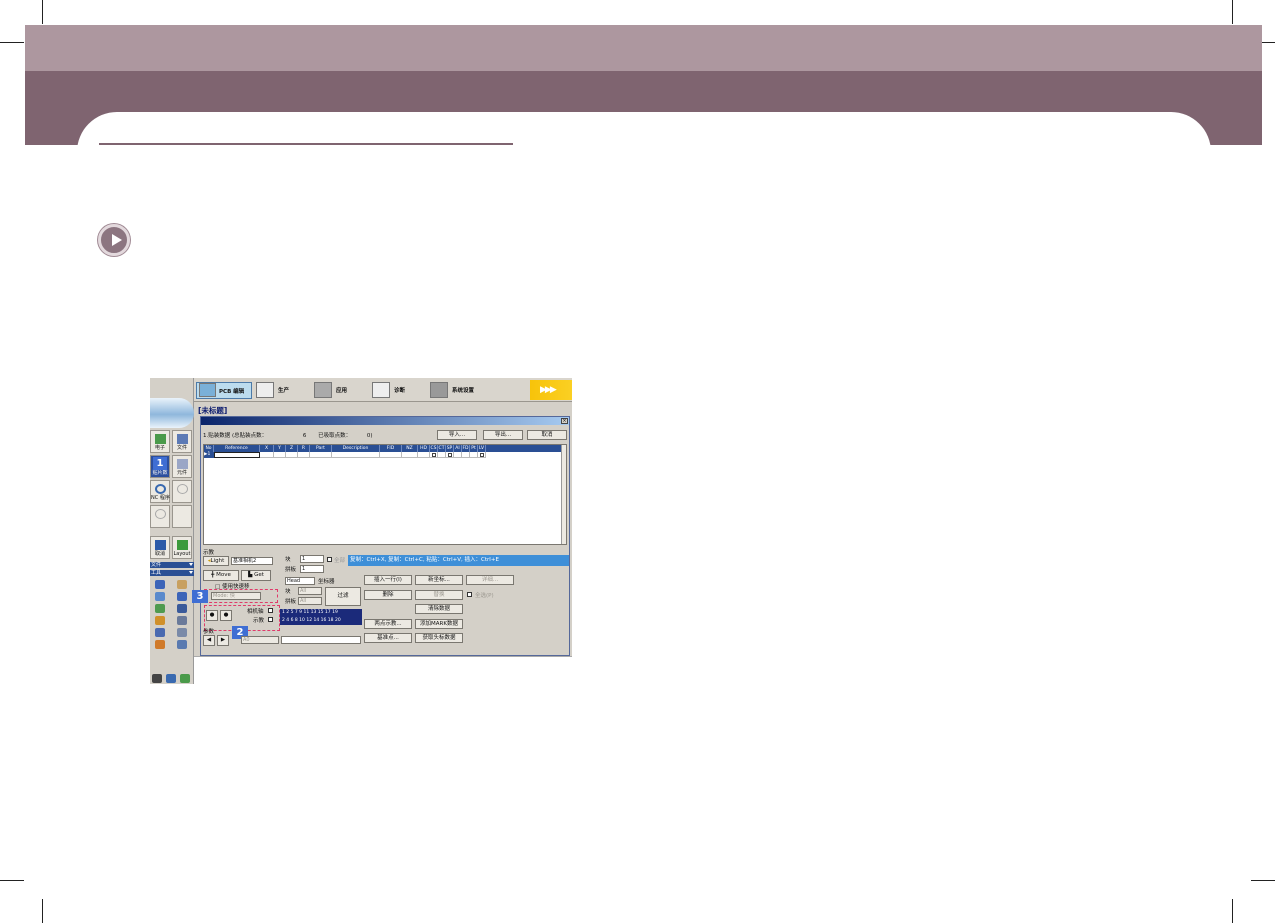  Describe the element at coordinates (356, 448) in the screenshot. I see `column-header: Description` at that location.